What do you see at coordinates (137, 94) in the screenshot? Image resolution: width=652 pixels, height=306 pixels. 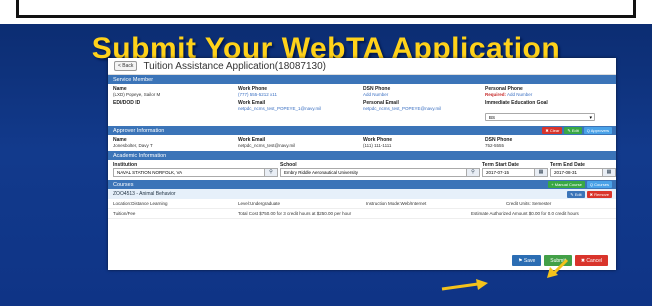 I see `name-value: (LXD) Popeye, Sailor M` at bounding box center [137, 94].